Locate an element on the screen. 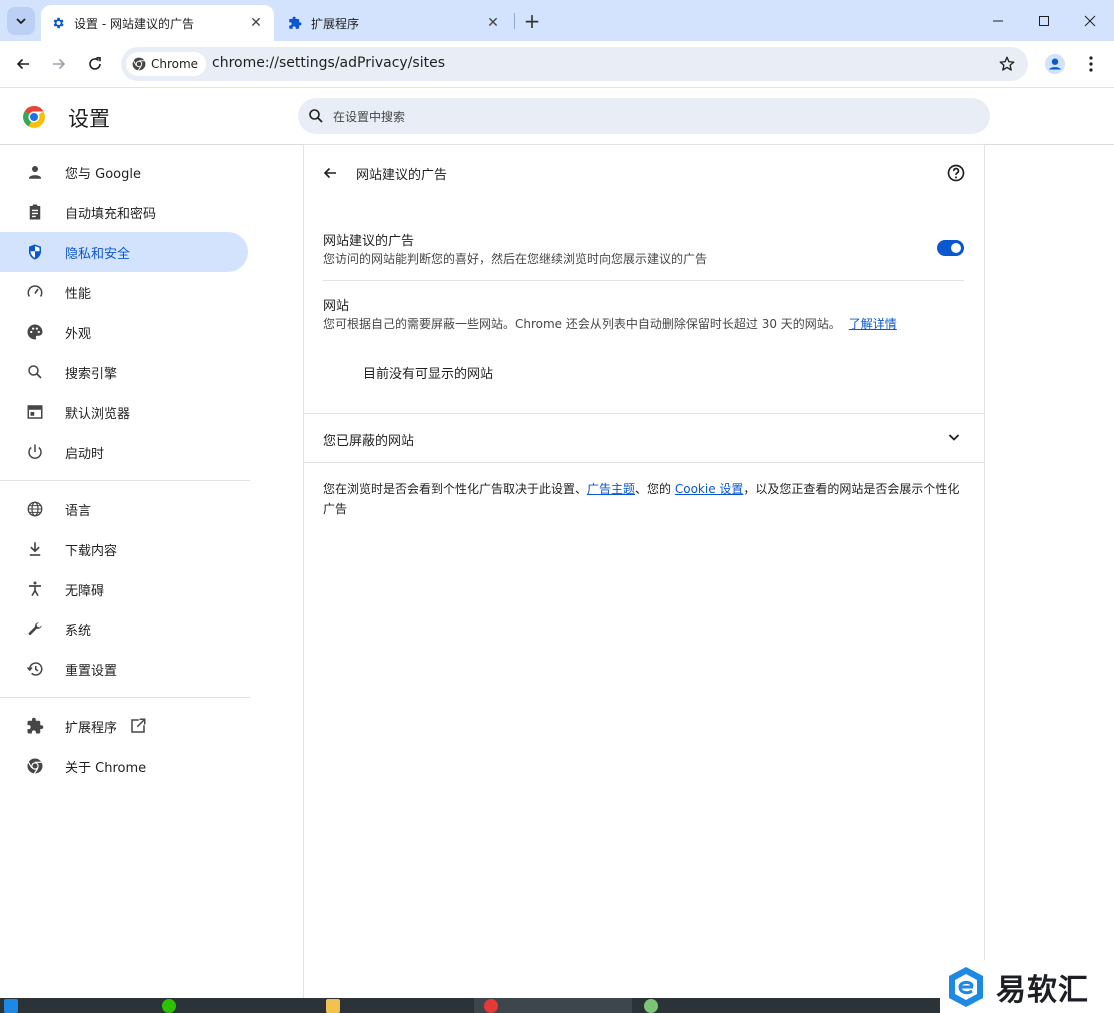 The width and height of the screenshot is (1114, 1013). tab-extensions: 扩展程序 ✕ is located at coordinates (394, 23).